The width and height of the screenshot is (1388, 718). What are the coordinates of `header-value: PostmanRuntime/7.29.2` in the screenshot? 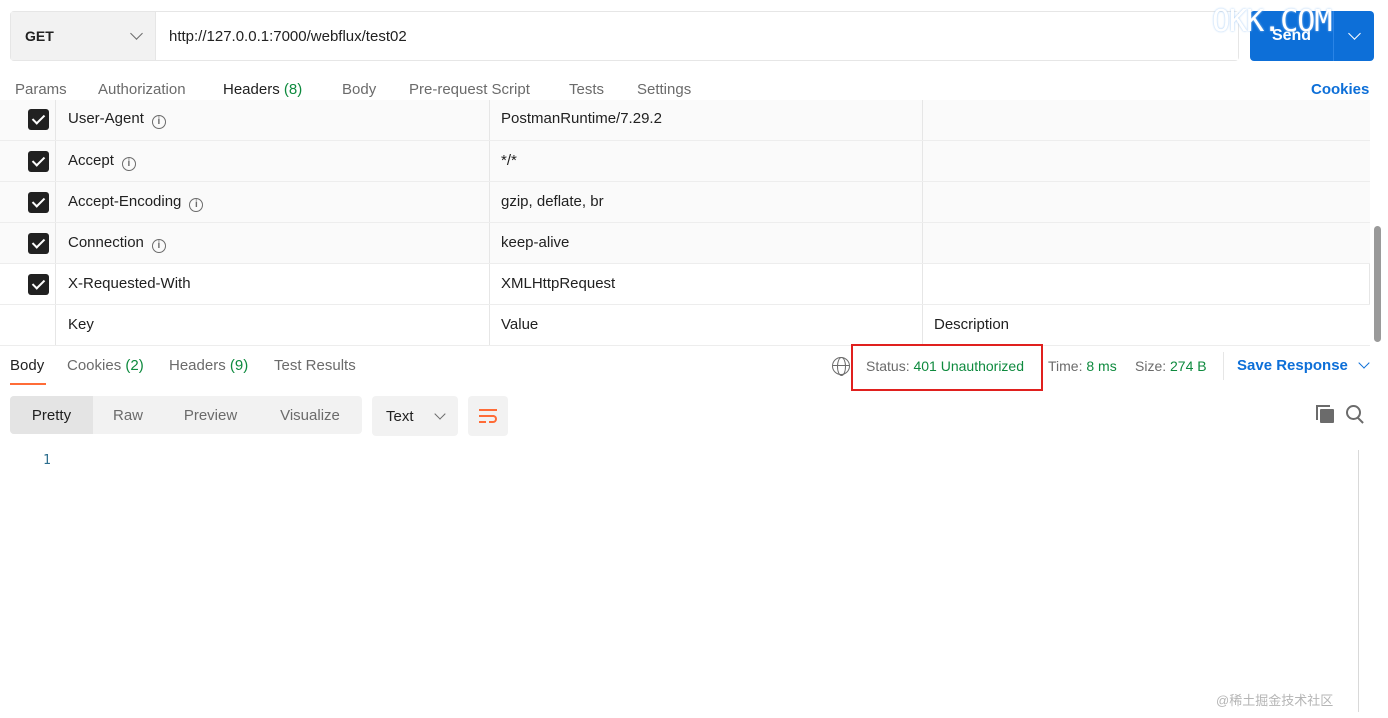 It's located at (581, 118).